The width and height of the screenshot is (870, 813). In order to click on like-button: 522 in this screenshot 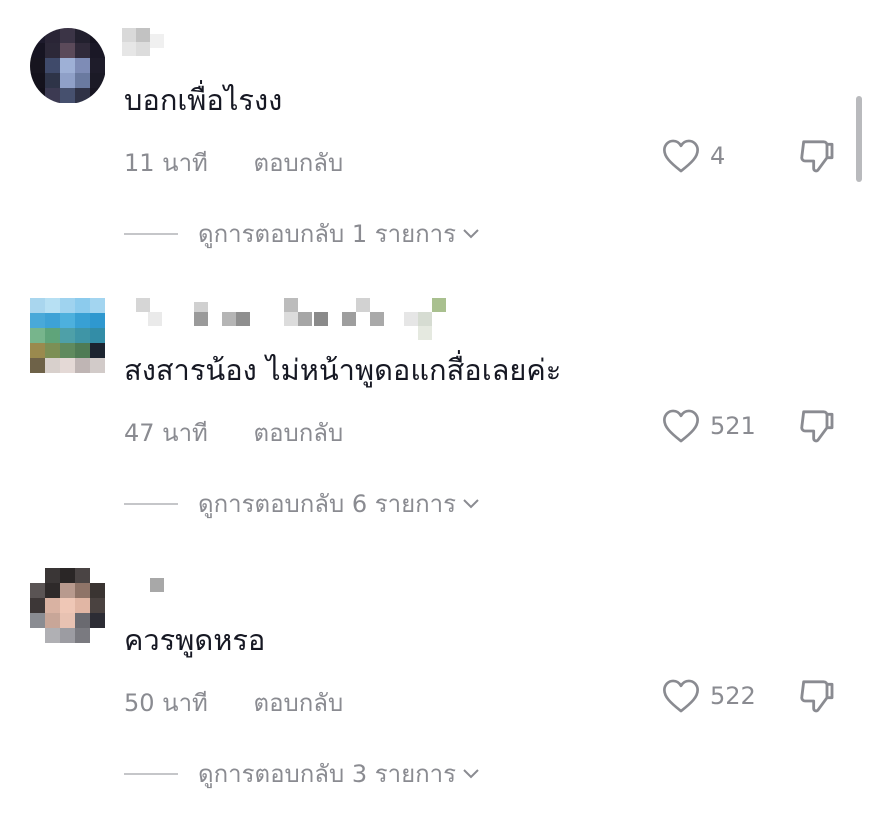, I will do `click(709, 696)`.